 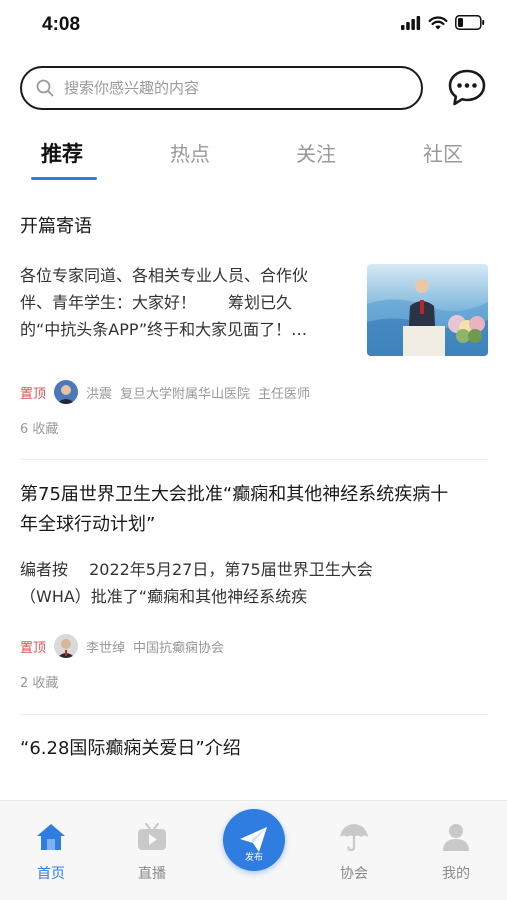 What do you see at coordinates (253, 25) in the screenshot?
I see `status-bar: 4:08` at bounding box center [253, 25].